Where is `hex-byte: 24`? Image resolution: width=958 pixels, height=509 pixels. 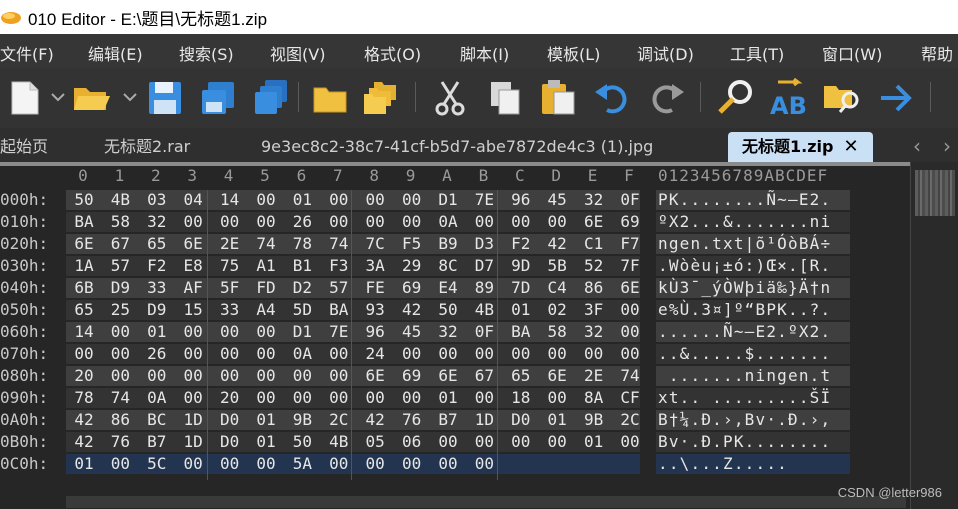 hex-byte: 24 is located at coordinates (375, 353).